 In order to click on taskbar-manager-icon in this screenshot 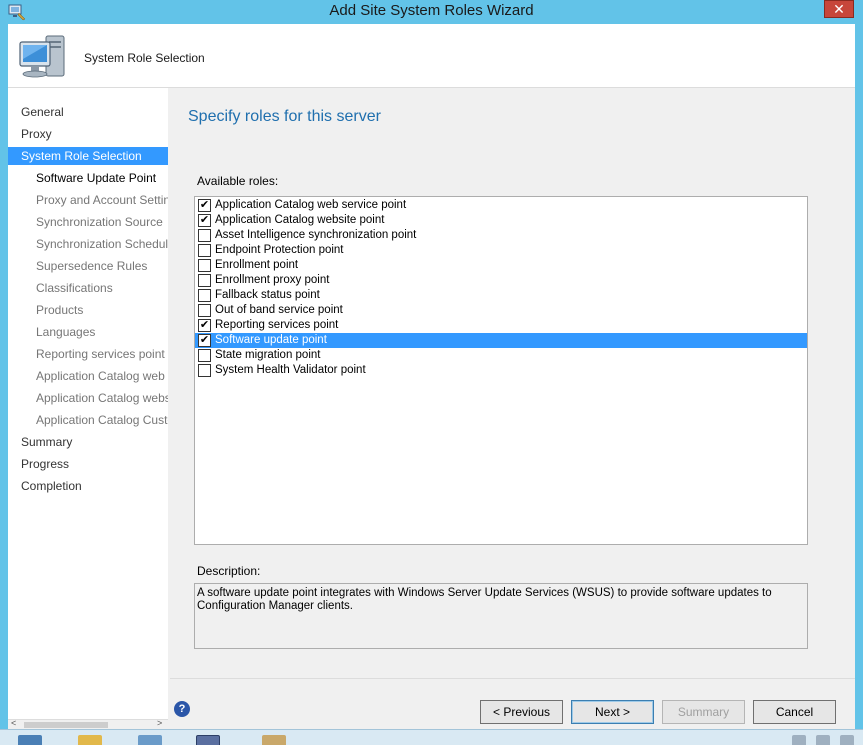, I will do `click(150, 740)`.